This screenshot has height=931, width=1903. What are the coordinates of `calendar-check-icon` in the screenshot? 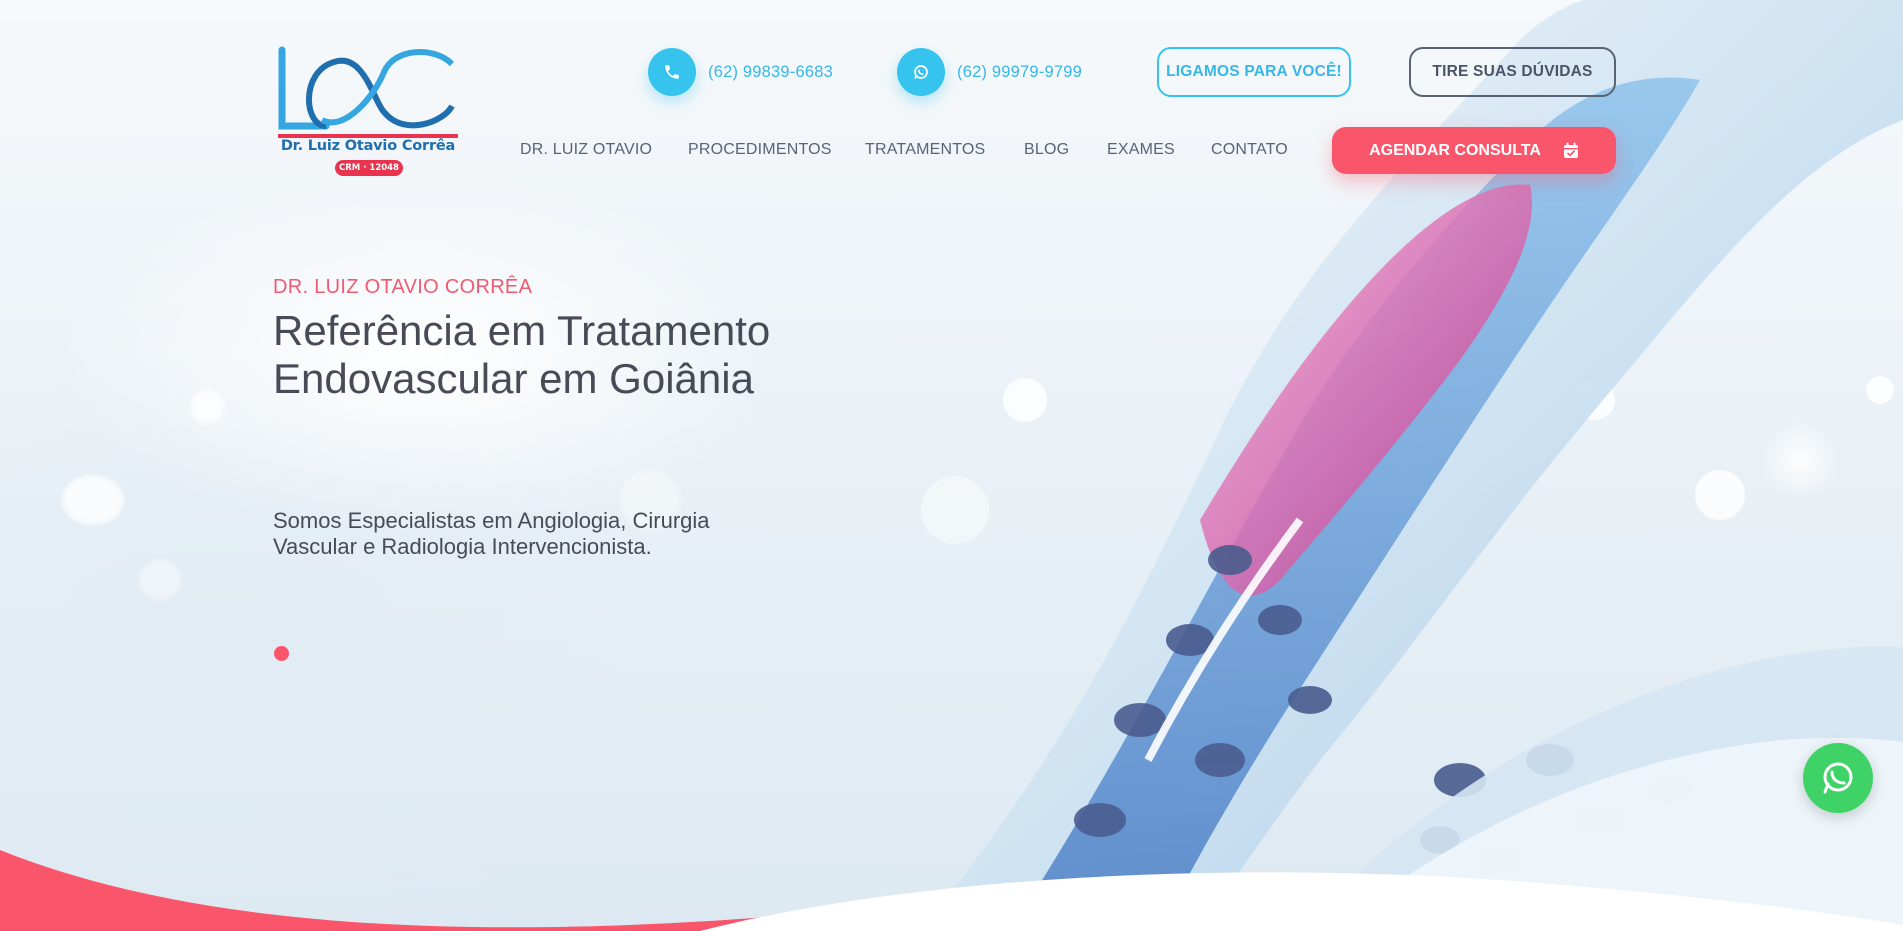 It's located at (1570, 150).